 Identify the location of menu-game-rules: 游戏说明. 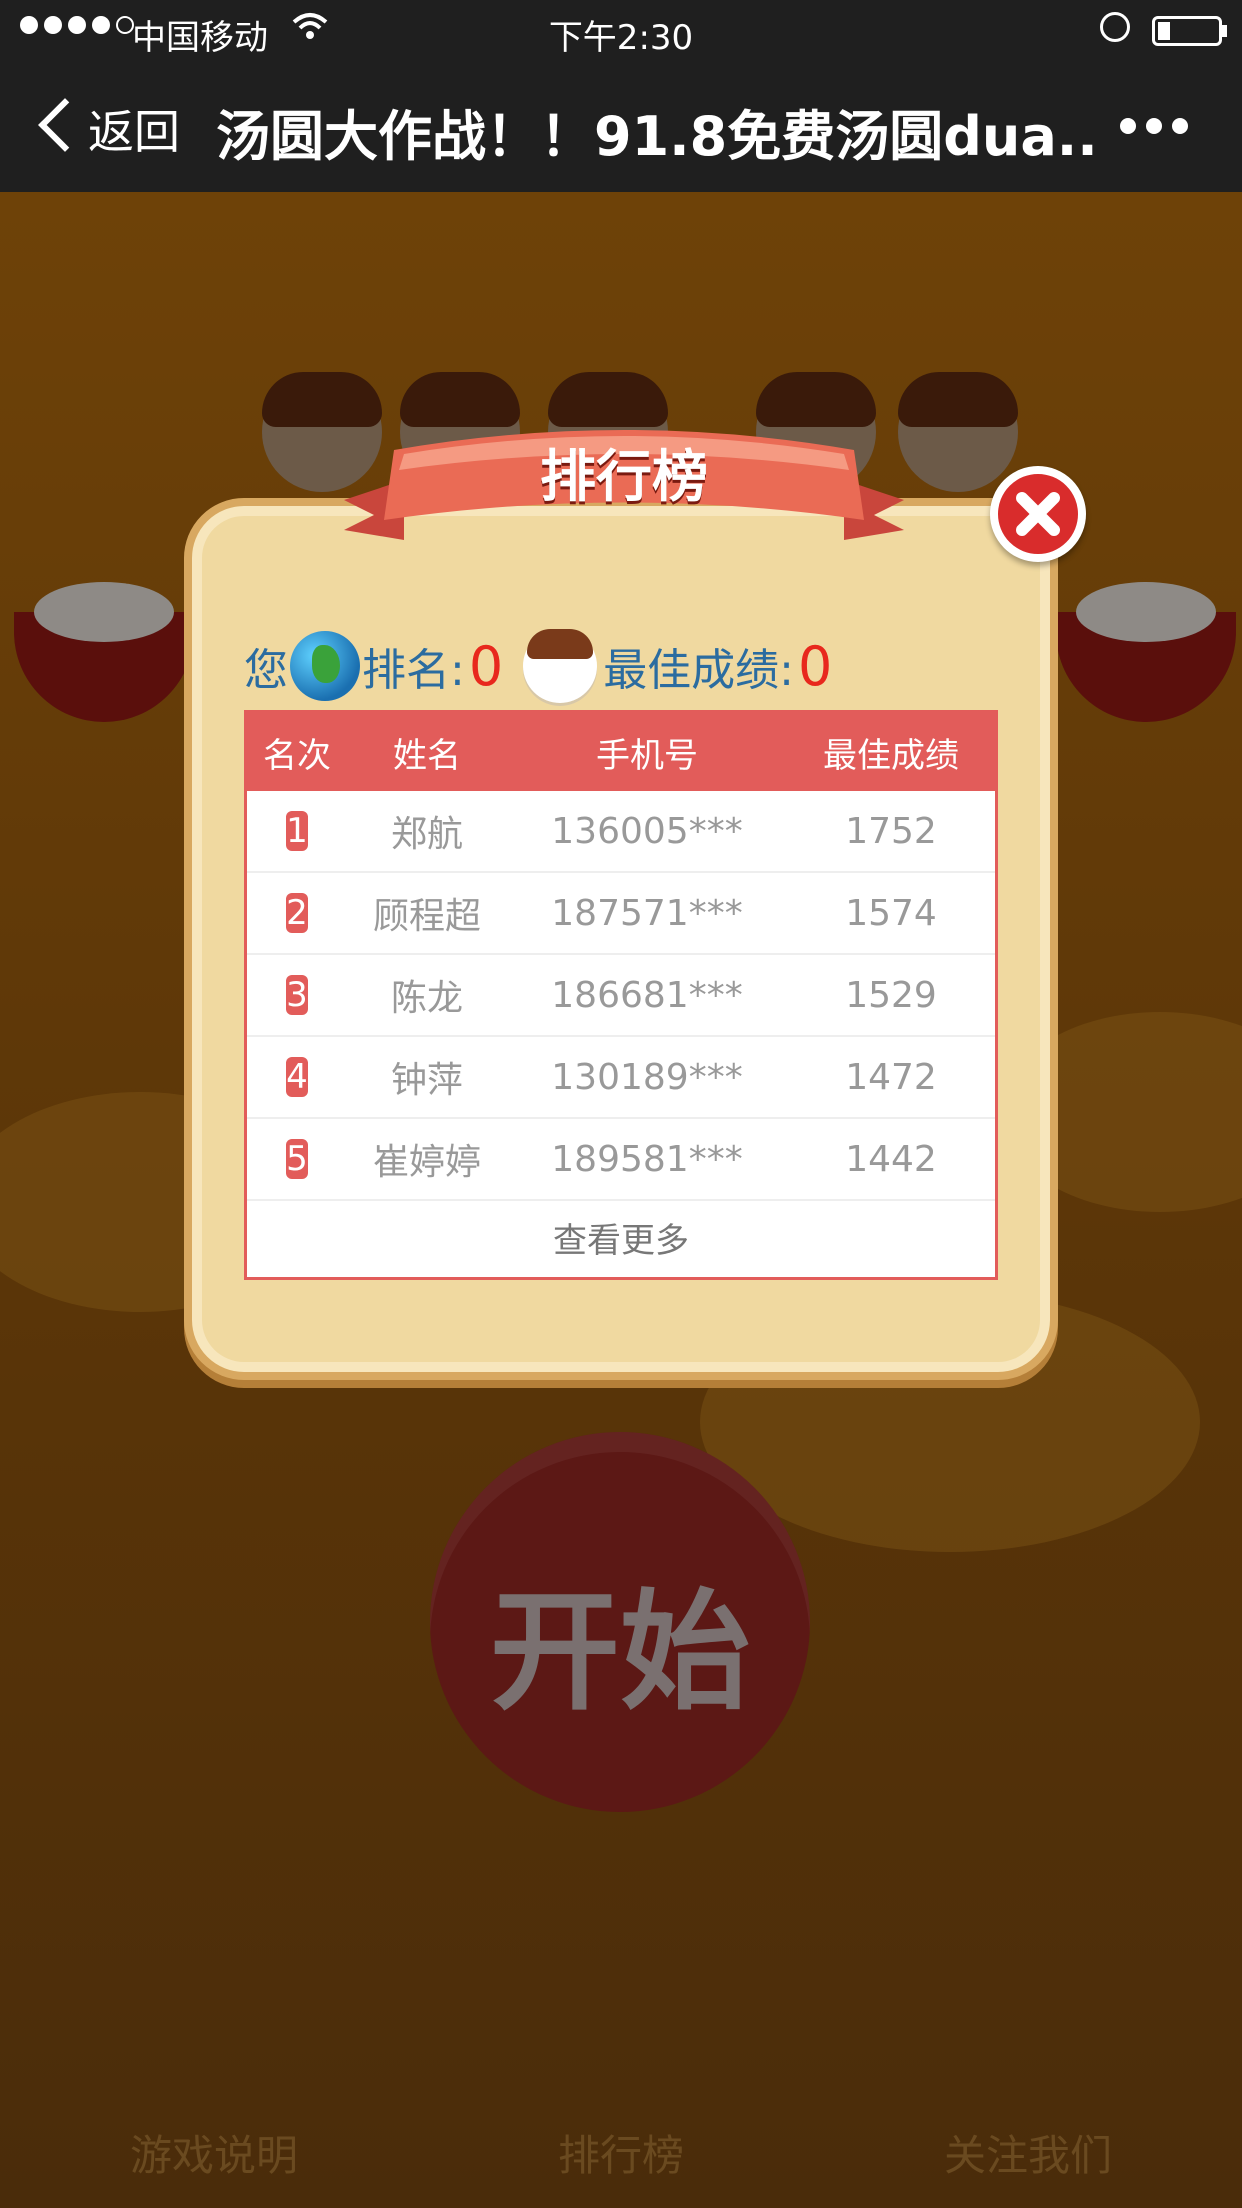
(214, 2162).